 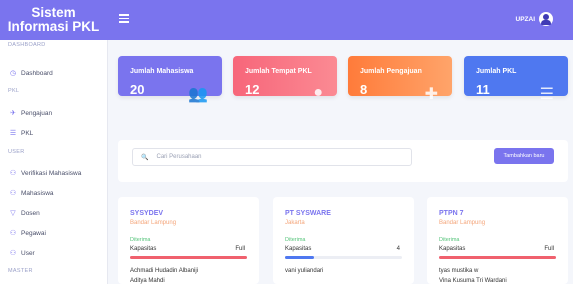 What do you see at coordinates (398, 249) in the screenshot?
I see `capacity-value: 4` at bounding box center [398, 249].